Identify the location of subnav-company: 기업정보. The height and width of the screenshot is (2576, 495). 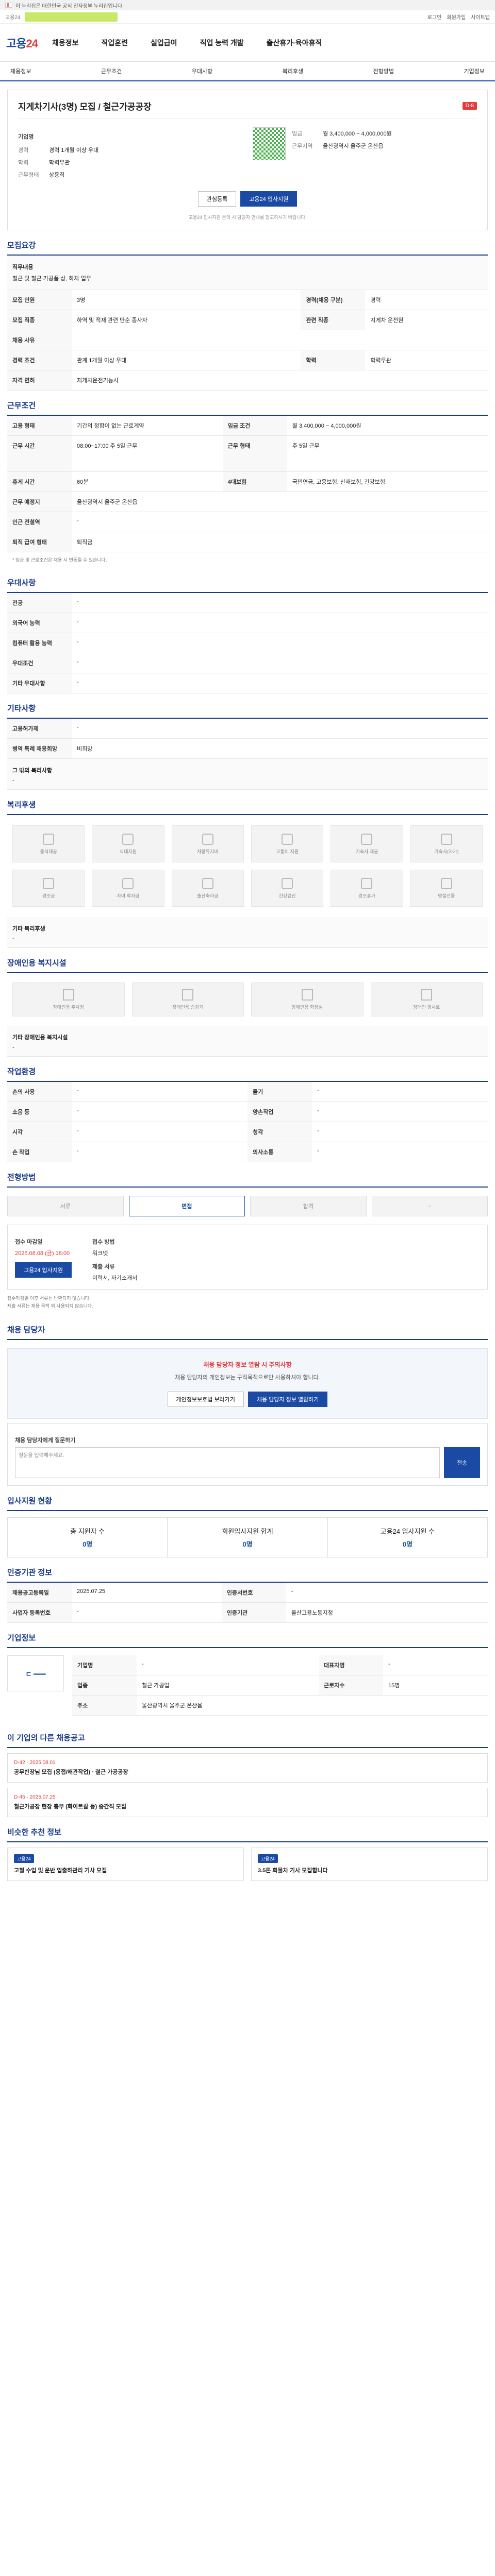
(474, 71).